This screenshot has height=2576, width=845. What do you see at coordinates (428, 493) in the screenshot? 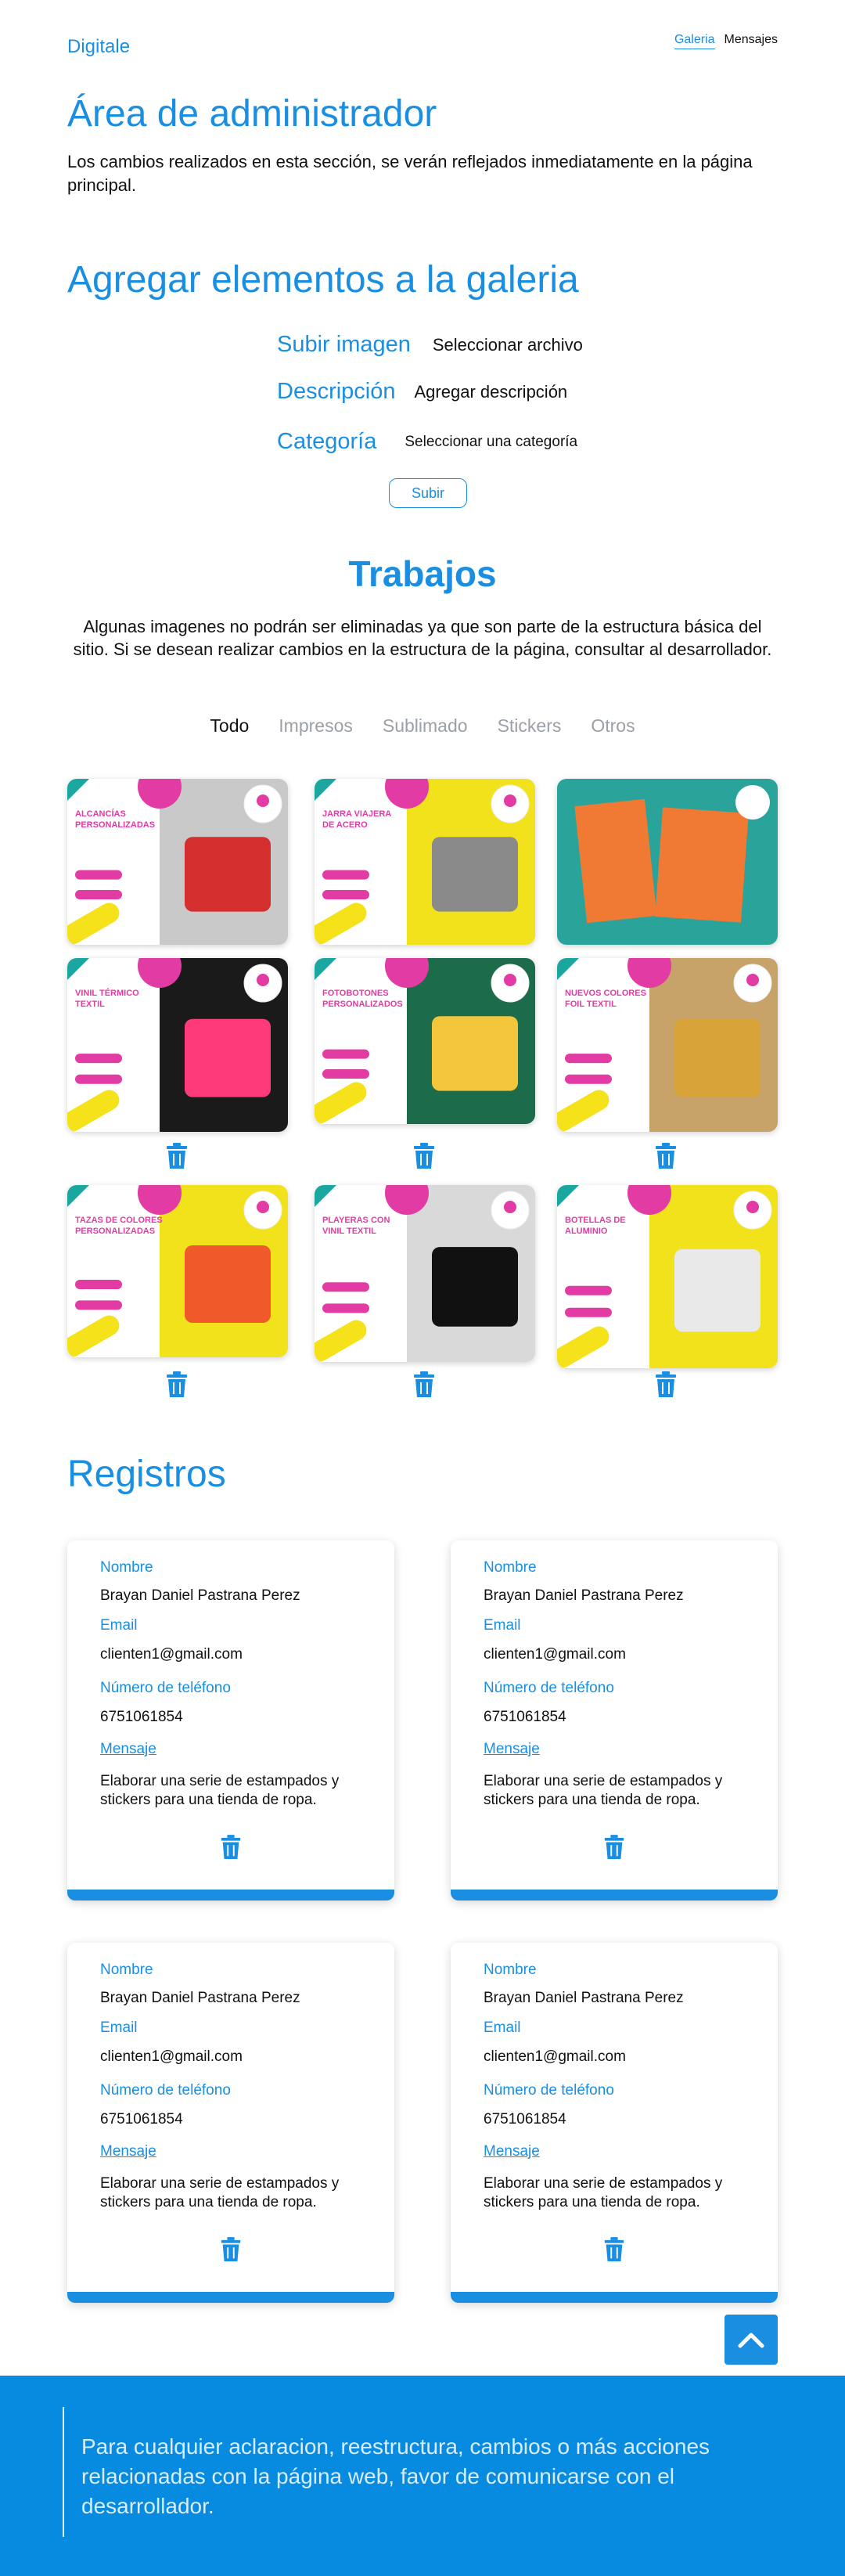
I see `submit-button: Subir` at bounding box center [428, 493].